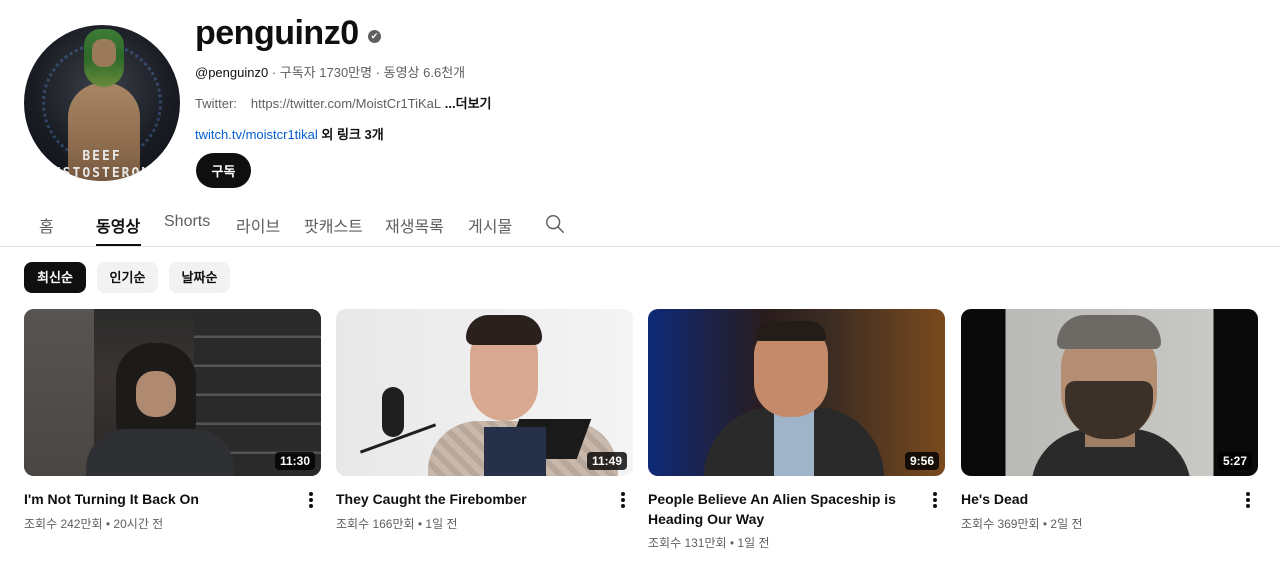  Describe the element at coordinates (294, 461) in the screenshot. I see `video-duration: 11:30` at that location.